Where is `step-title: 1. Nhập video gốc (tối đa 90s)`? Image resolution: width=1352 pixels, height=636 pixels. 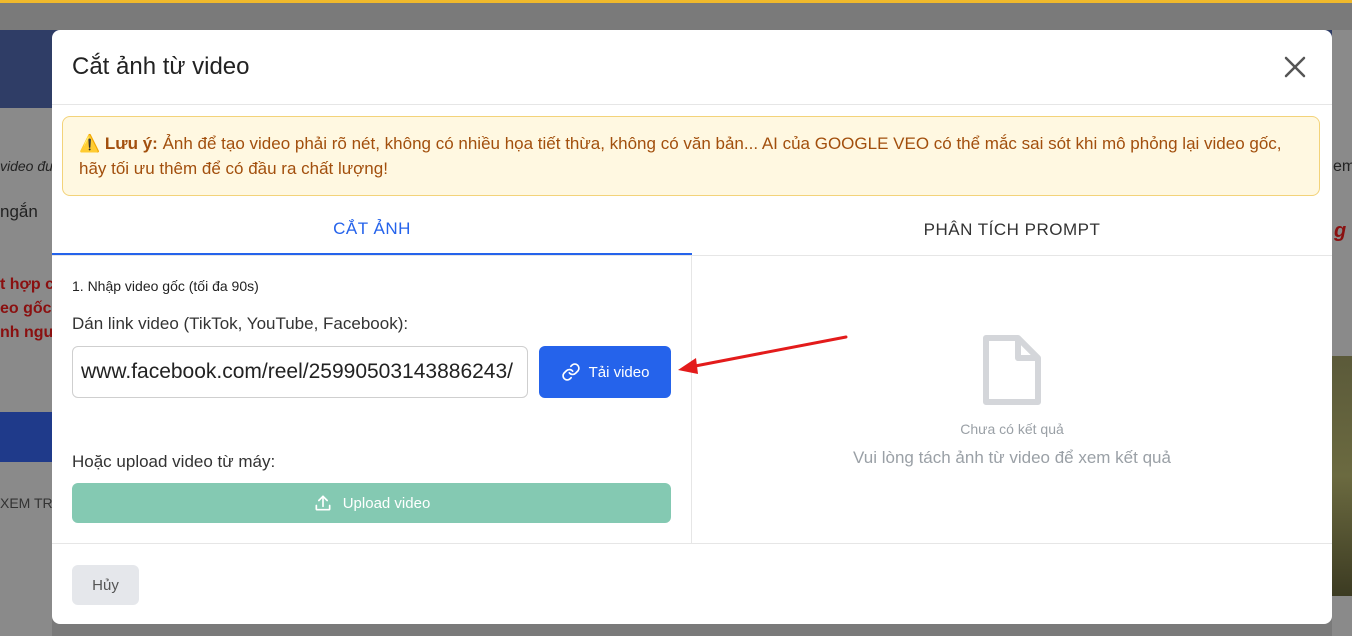 step-title: 1. Nhập video gốc (tối đa 90s) is located at coordinates (165, 286).